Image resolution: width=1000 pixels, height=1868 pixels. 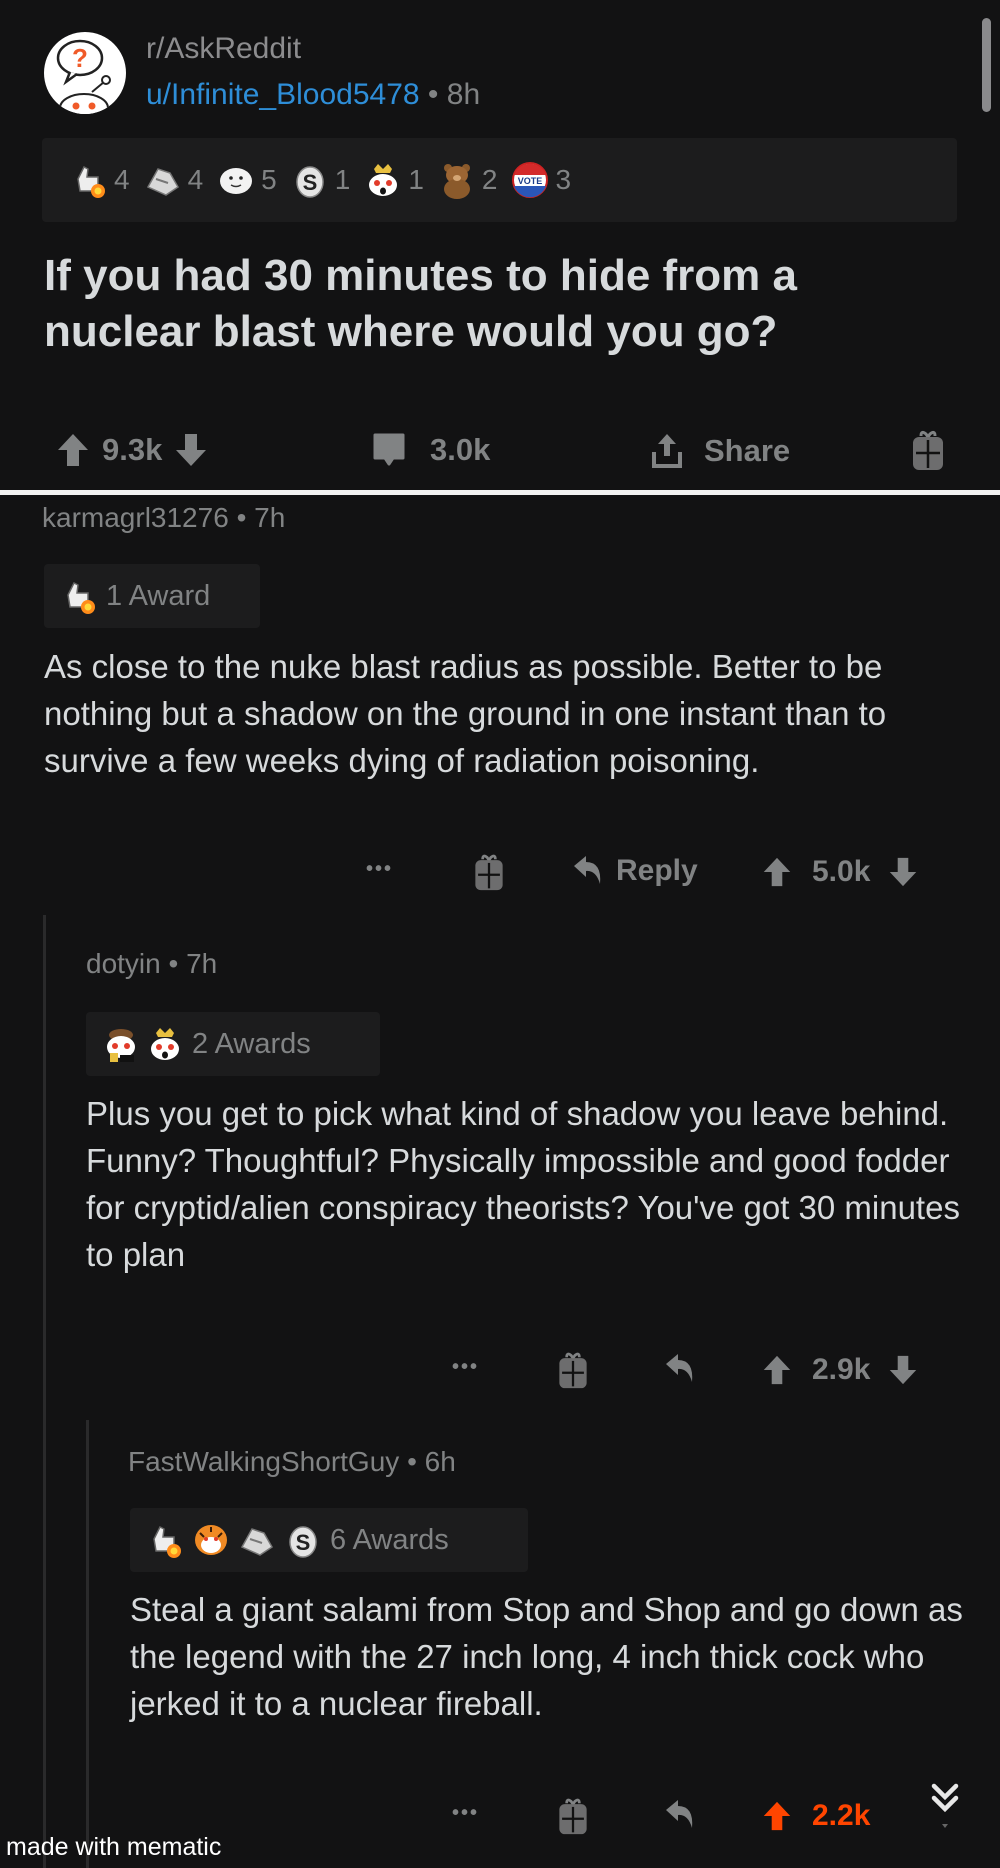 What do you see at coordinates (635, 871) in the screenshot?
I see `reply-button: Reply` at bounding box center [635, 871].